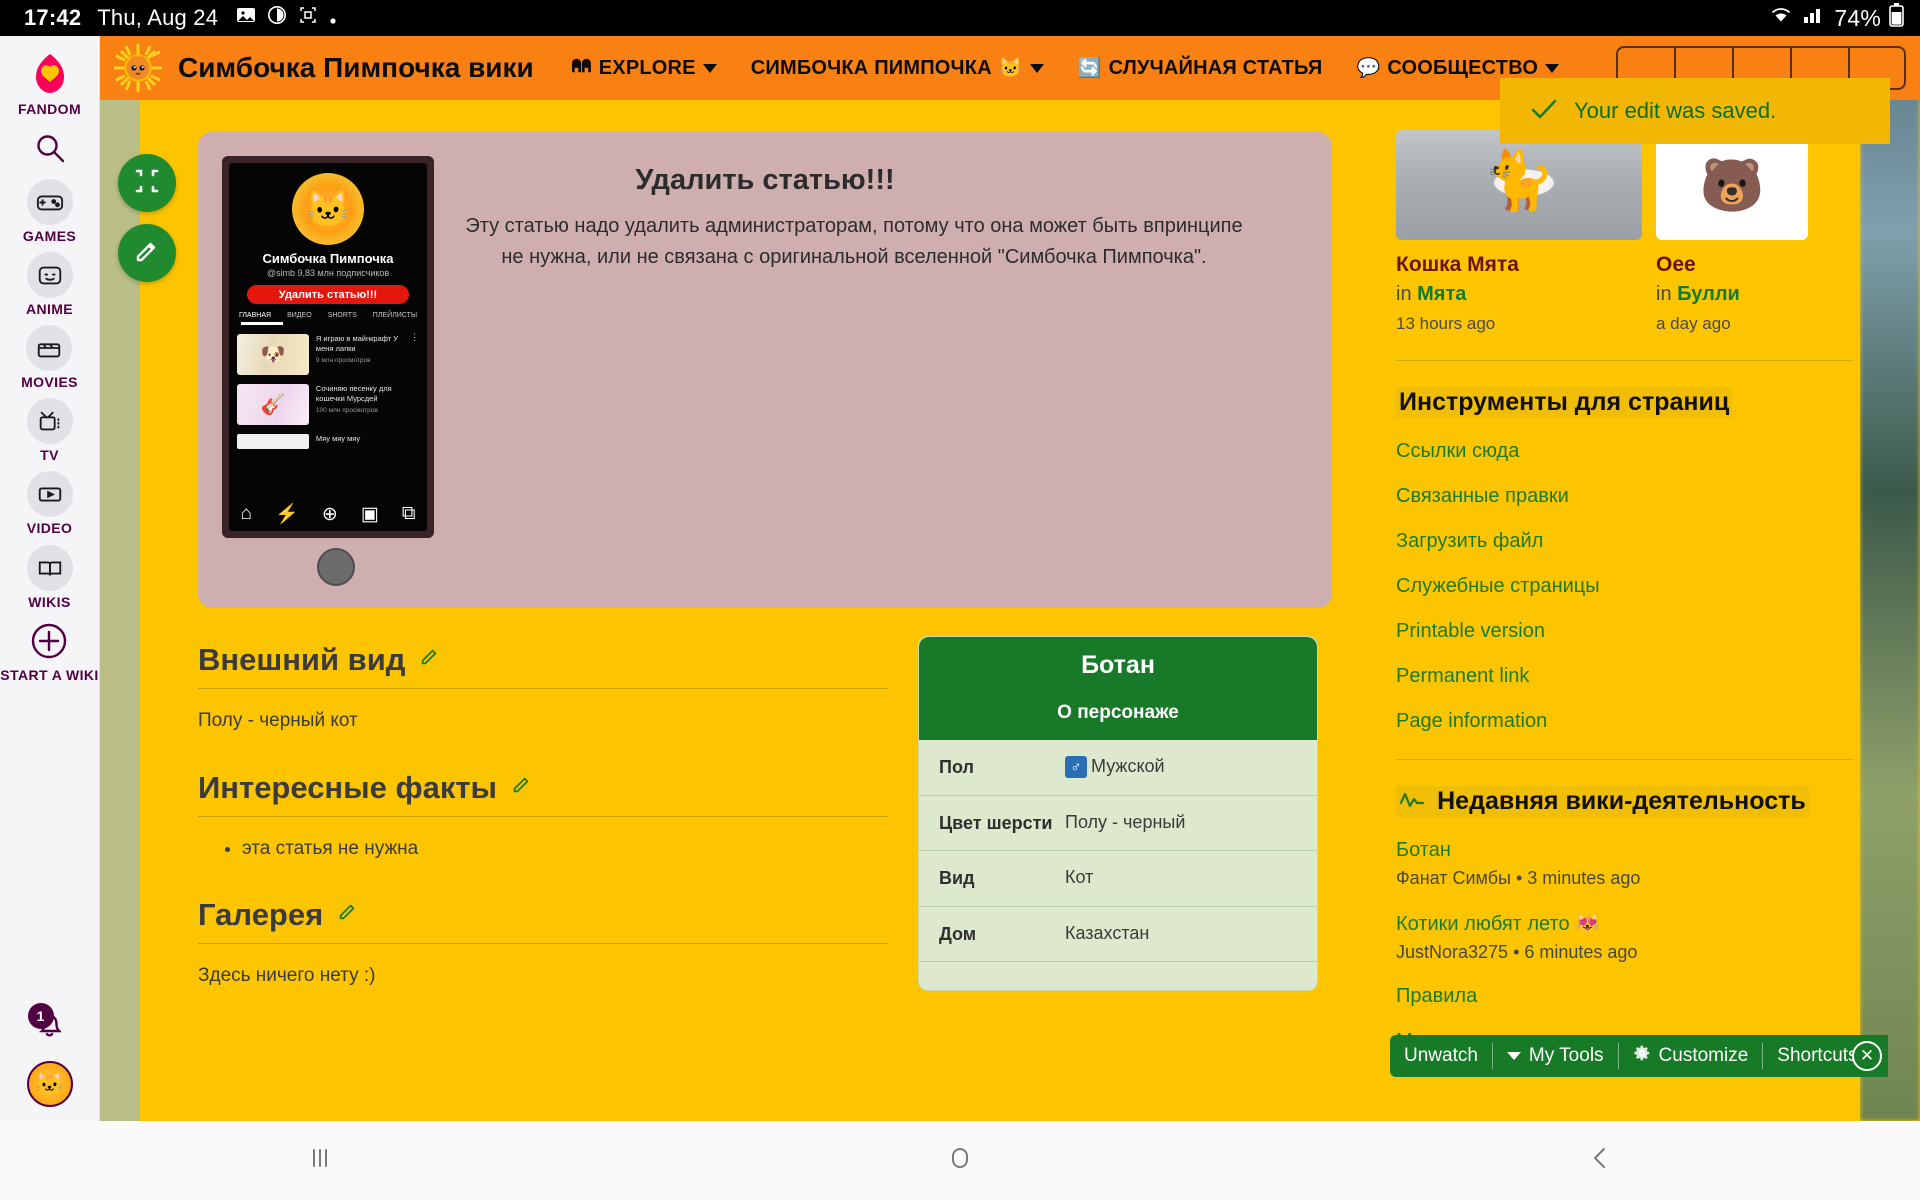 The image size is (1920, 1200). I want to click on phone-channel-name: Симбочка Пимпочка, so click(328, 258).